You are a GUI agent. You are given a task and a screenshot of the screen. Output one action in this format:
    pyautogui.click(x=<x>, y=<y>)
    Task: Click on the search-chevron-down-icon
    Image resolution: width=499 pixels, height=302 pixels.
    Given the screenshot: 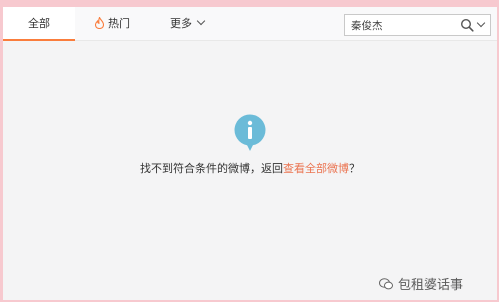 What is the action you would take?
    pyautogui.click(x=481, y=23)
    